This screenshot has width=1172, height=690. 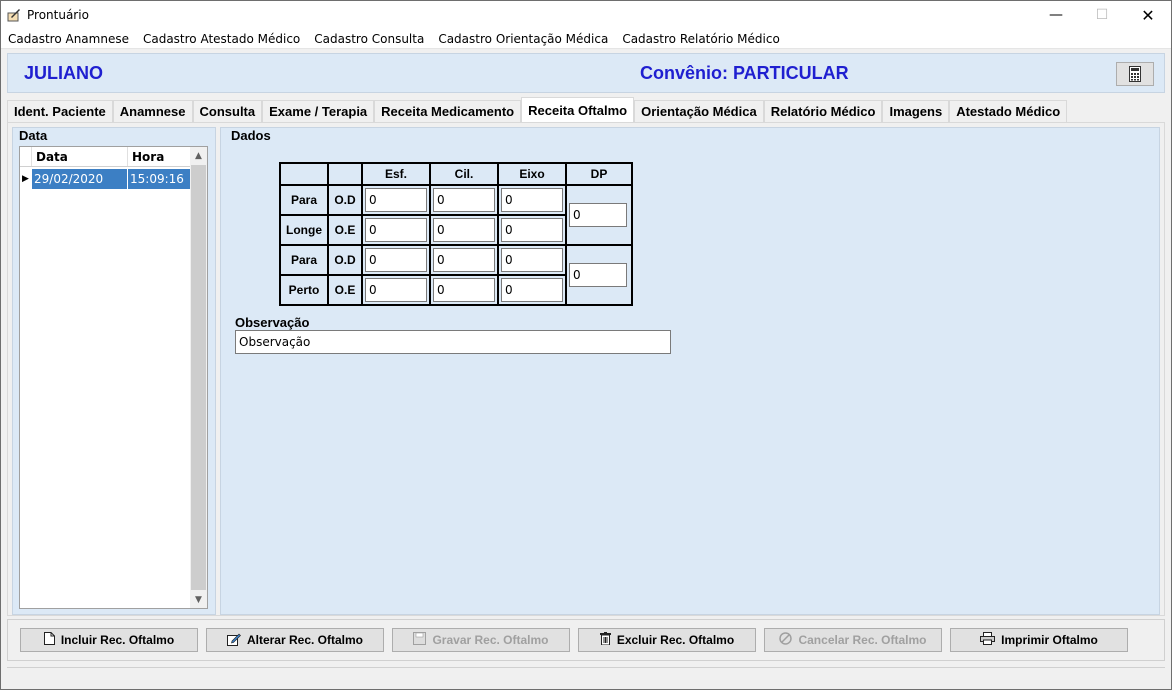 I want to click on longe-oe-label: O.E, so click(x=345, y=230).